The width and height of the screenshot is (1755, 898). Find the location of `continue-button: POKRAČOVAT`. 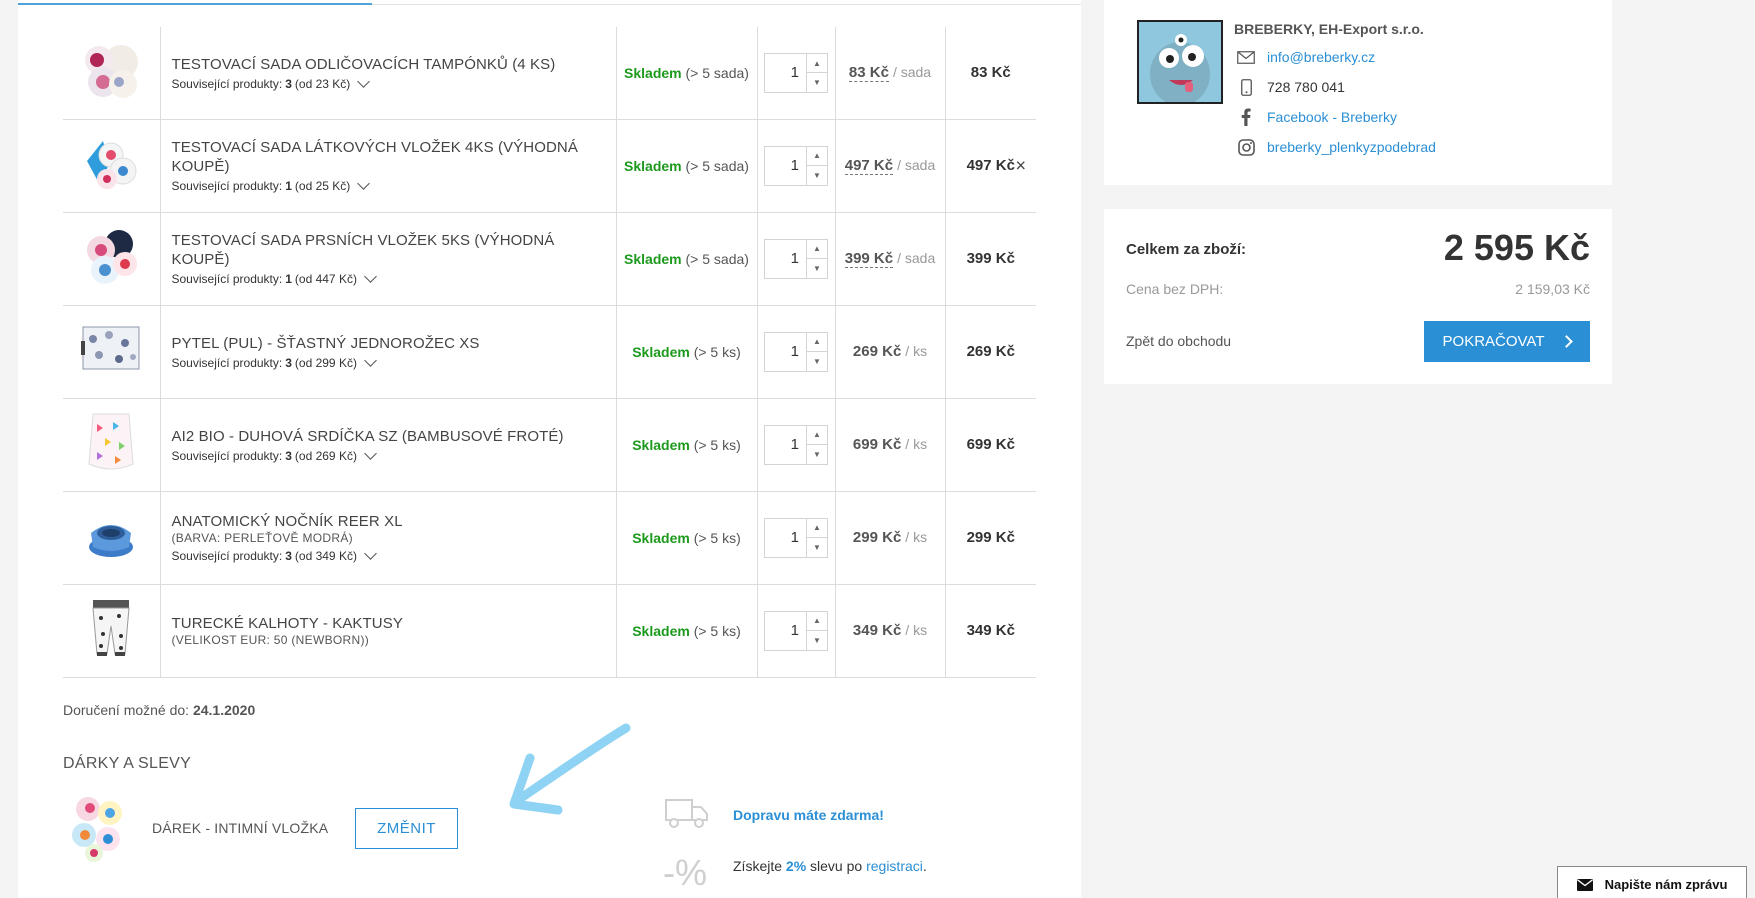

continue-button: POKRAČOVAT is located at coordinates (1507, 341).